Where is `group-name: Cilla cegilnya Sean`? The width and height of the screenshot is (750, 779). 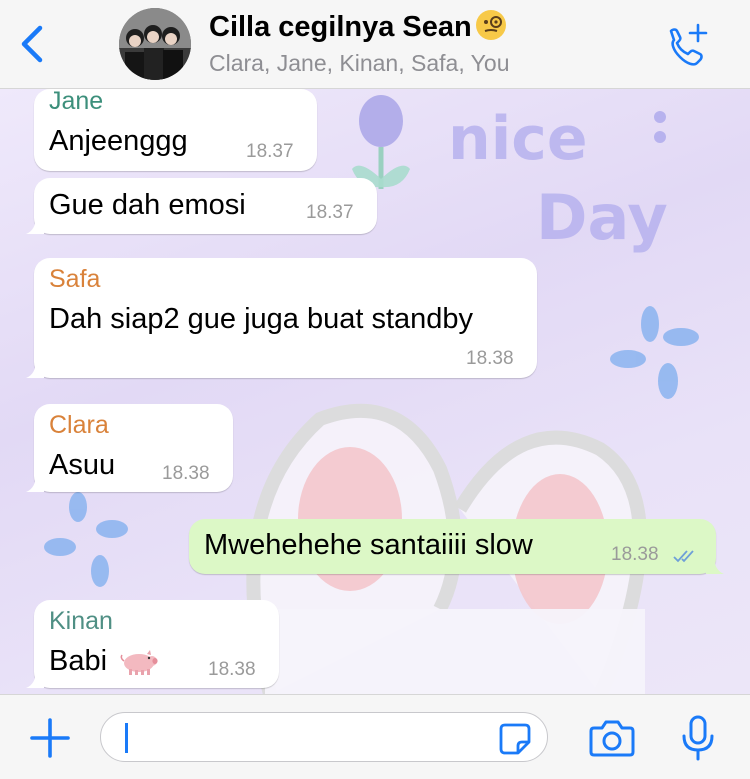 group-name: Cilla cegilnya Sean is located at coordinates (340, 27).